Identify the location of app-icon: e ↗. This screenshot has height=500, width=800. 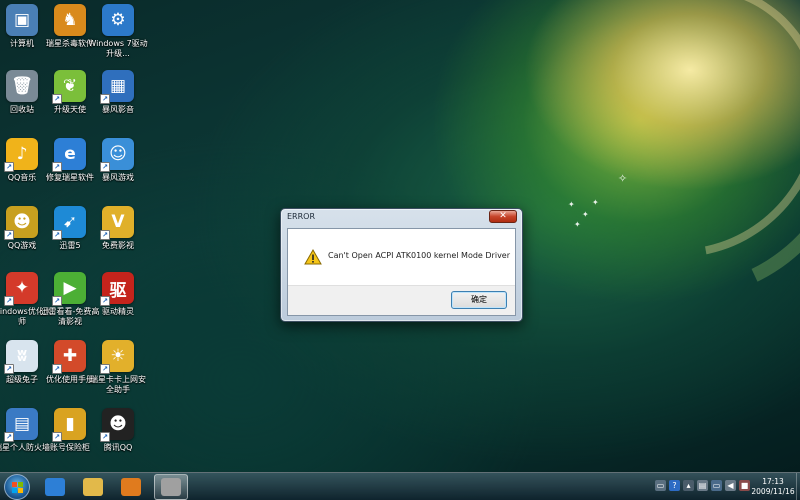
(69, 155).